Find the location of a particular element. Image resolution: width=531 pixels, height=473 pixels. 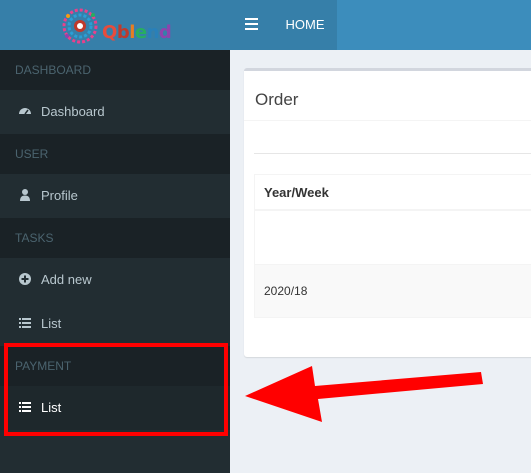

annotation-arrow-icon is located at coordinates (364, 394).